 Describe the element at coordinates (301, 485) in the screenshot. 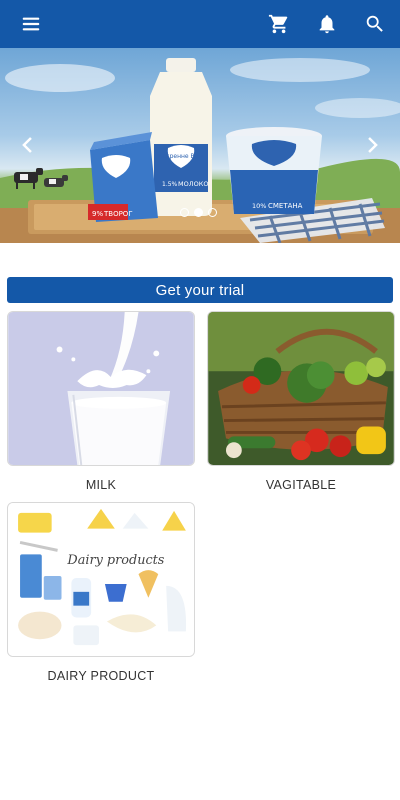

I see `category-label-vegetable: VAGITABLE` at that location.